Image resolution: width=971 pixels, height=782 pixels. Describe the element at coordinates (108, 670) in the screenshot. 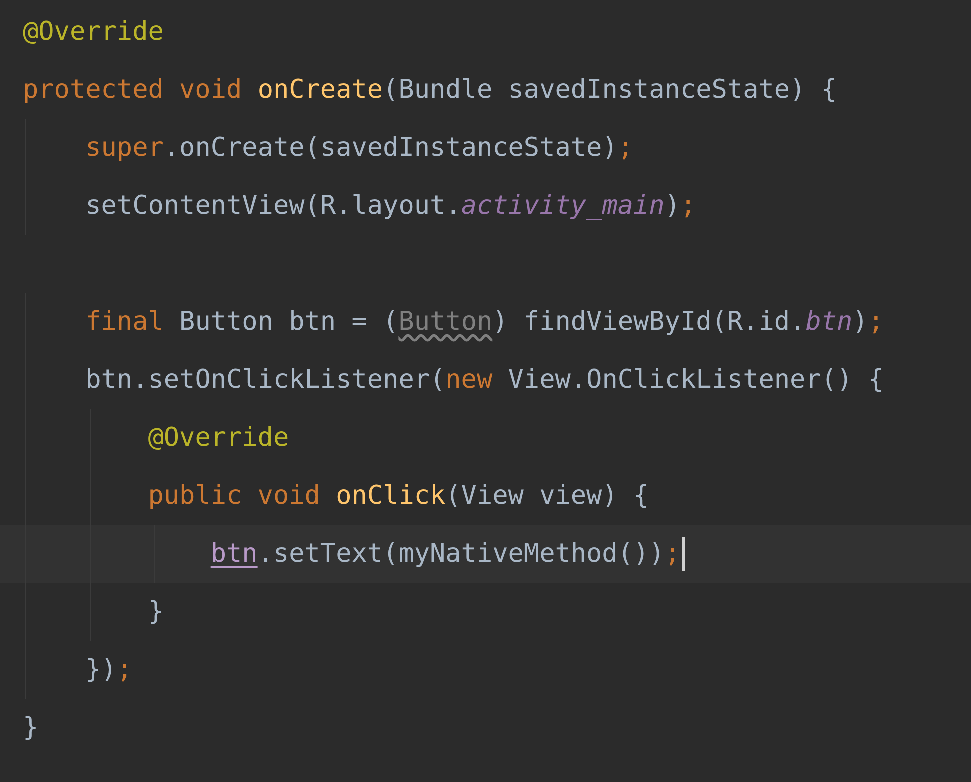

I see `code-line: });` at that location.